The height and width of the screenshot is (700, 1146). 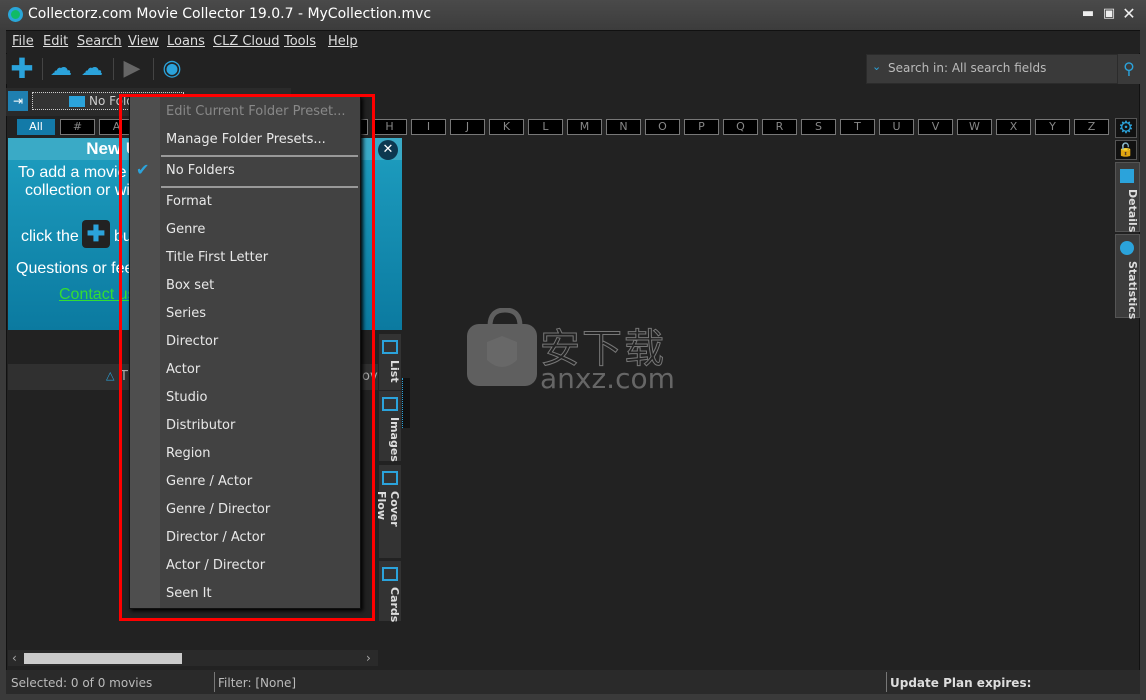 What do you see at coordinates (1052, 127) in the screenshot?
I see `letter-filter-y: Y` at bounding box center [1052, 127].